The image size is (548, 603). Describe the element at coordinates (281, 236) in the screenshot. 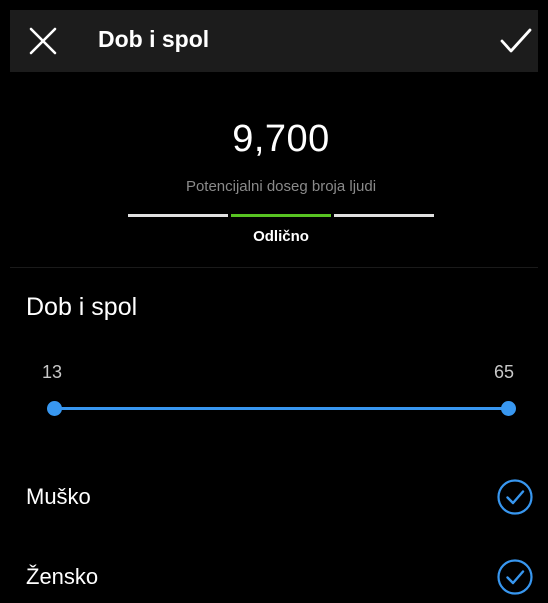

I see `quality-label: Odlično` at that location.